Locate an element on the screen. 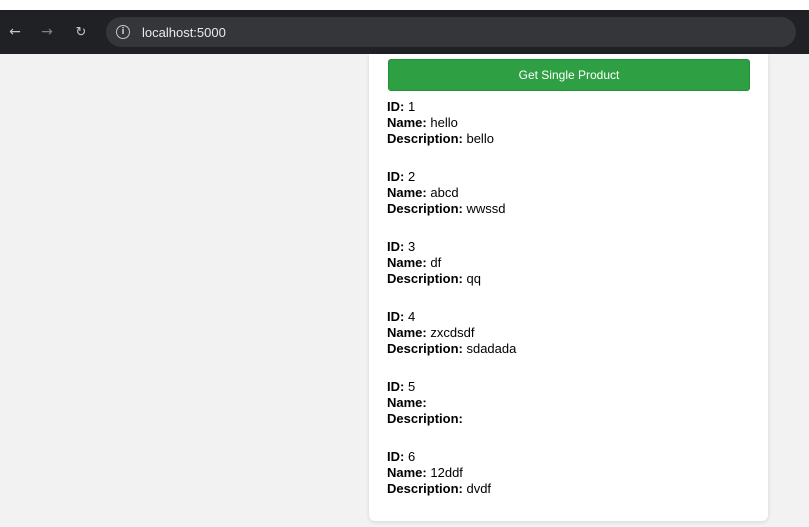  product-id-line: ID: 2 is located at coordinates (567, 177).